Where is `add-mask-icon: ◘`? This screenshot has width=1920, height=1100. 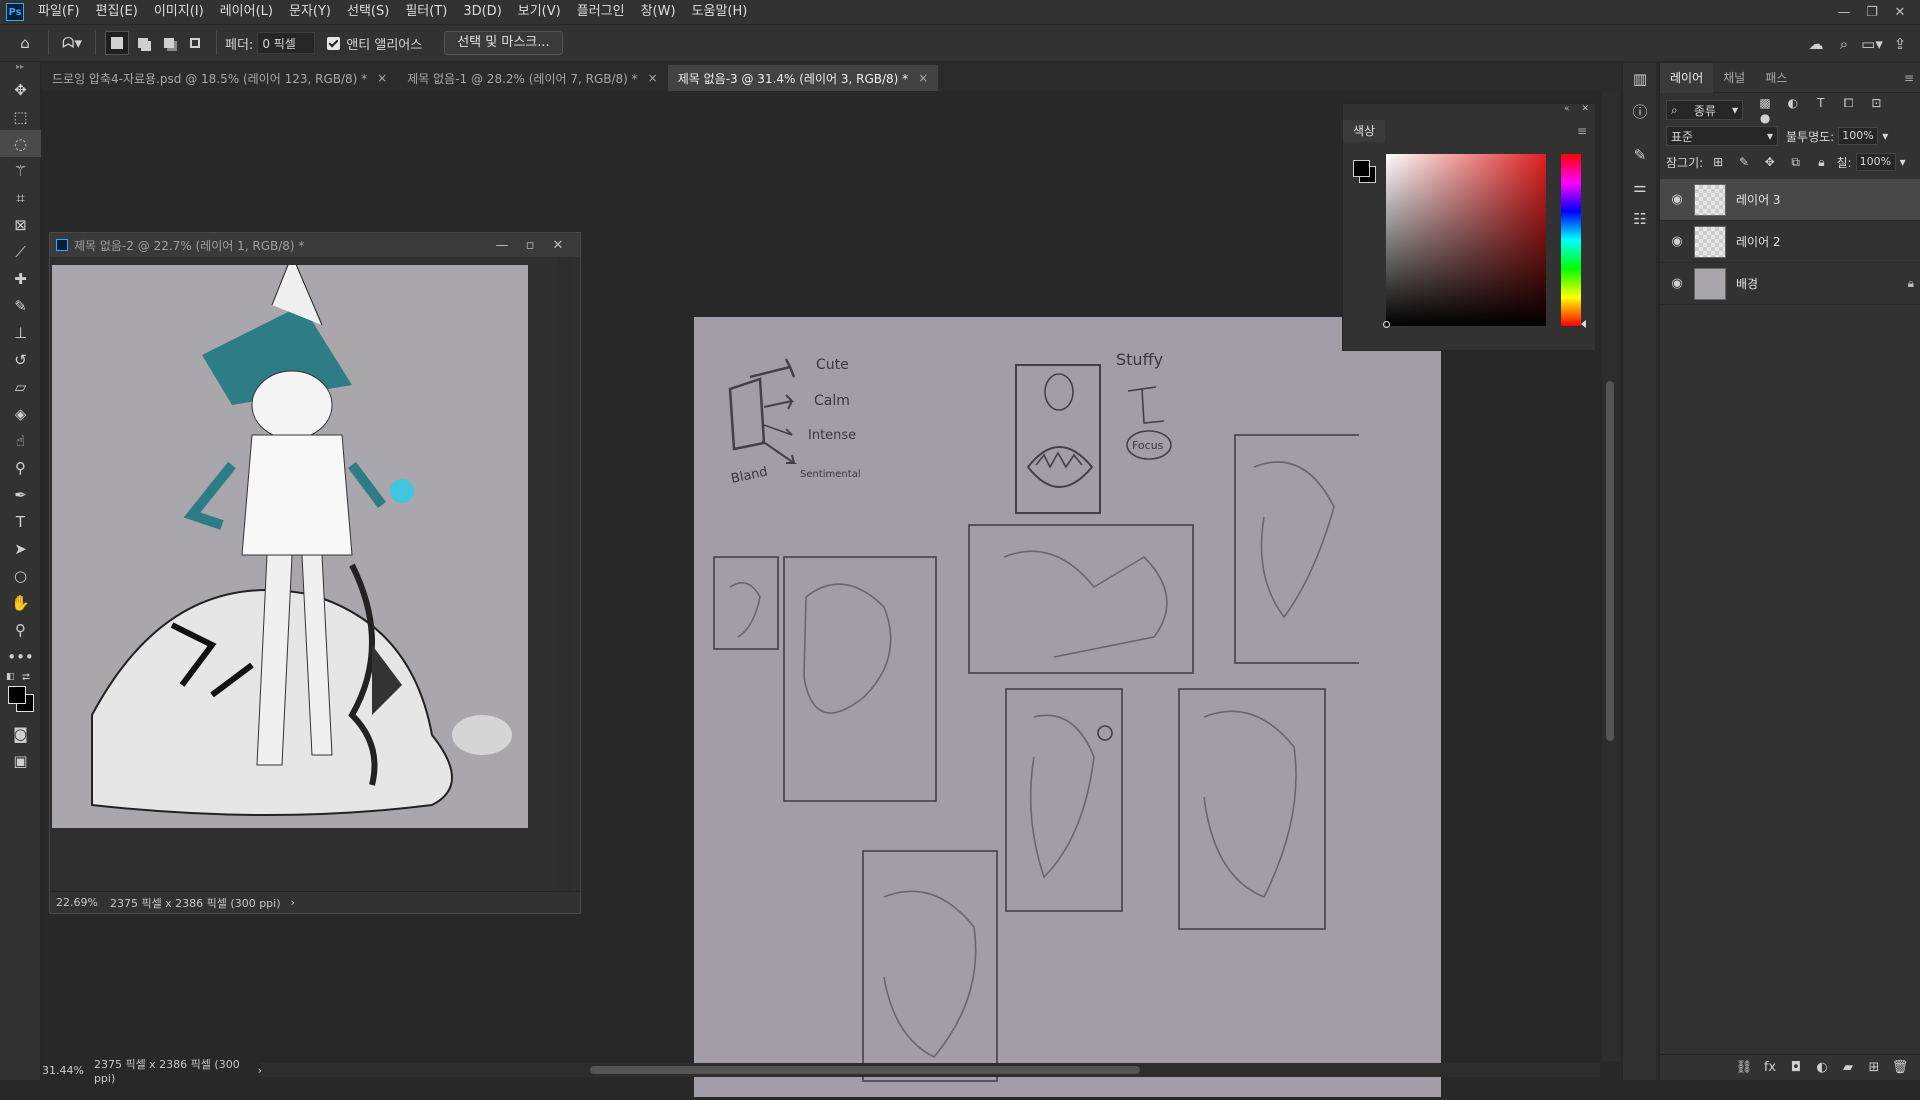 add-mask-icon: ◘ is located at coordinates (1796, 1067).